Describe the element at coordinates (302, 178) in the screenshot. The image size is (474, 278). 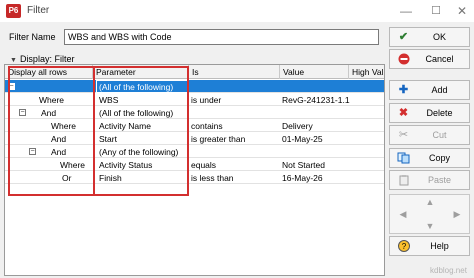
I see `value-cell: 16-May-26` at that location.